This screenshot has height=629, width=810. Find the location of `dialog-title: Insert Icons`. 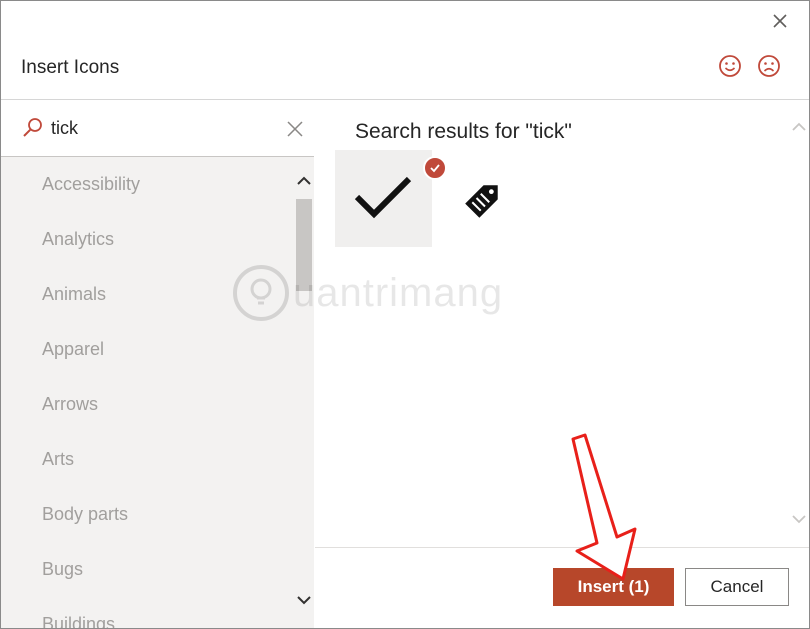

dialog-title: Insert Icons is located at coordinates (70, 67).